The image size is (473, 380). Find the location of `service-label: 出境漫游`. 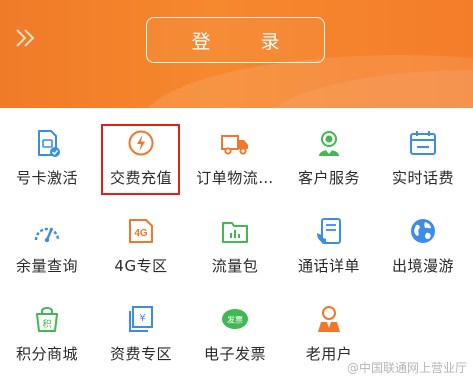

service-label: 出境漫游 is located at coordinates (422, 266).